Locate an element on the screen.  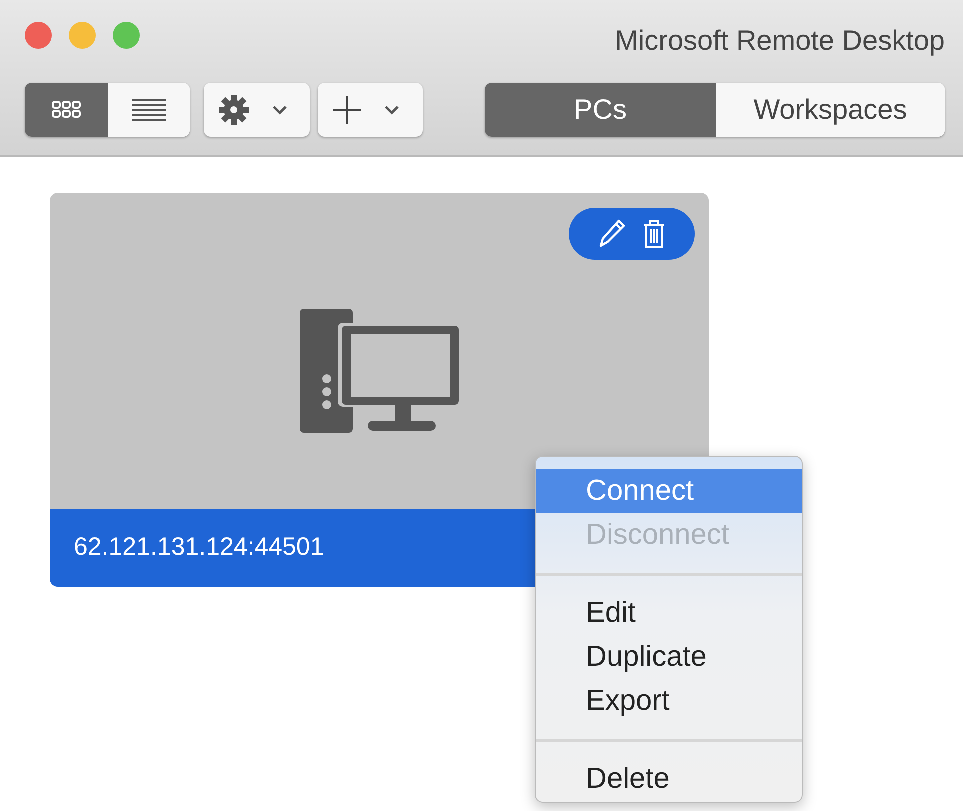
menu-item: Export is located at coordinates (669, 701).